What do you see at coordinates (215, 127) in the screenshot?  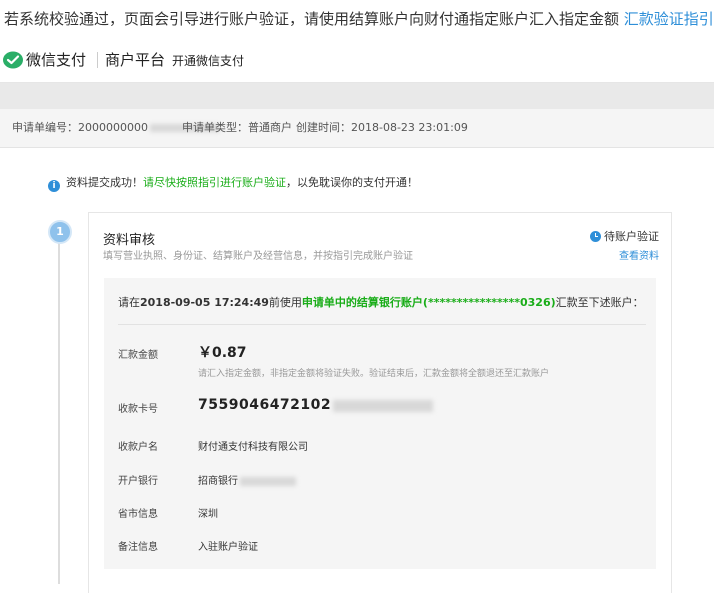 I see `application-type-label: 申请单类型：` at bounding box center [215, 127].